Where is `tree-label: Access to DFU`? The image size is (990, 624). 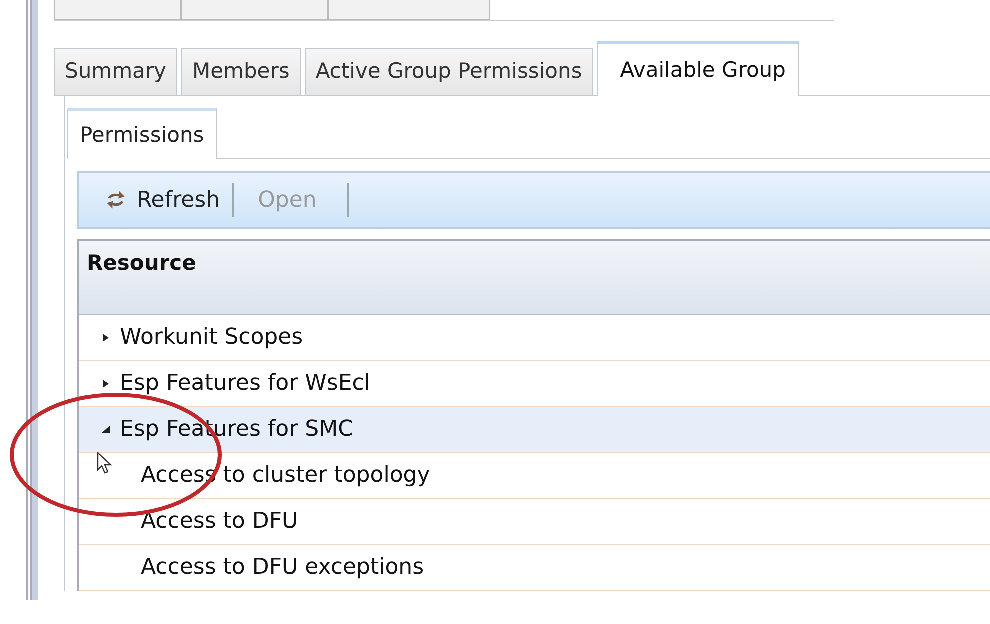 tree-label: Access to DFU is located at coordinates (219, 521).